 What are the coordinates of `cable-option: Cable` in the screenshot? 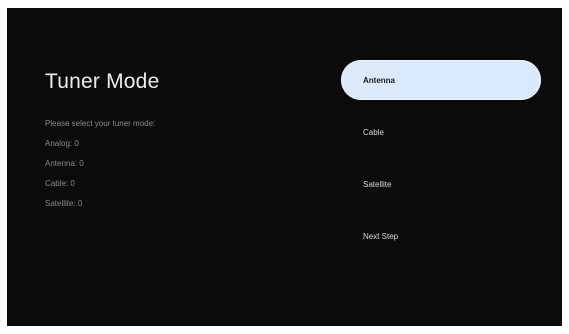 It's located at (441, 132).